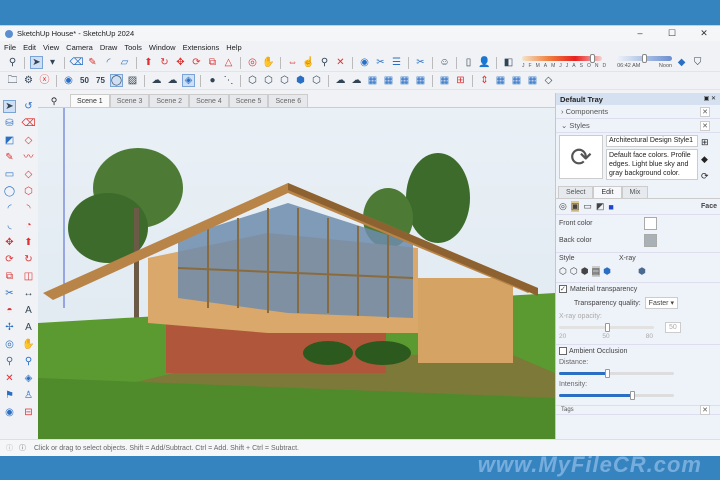  I want to click on offset-icon: ◫, so click(28, 276).